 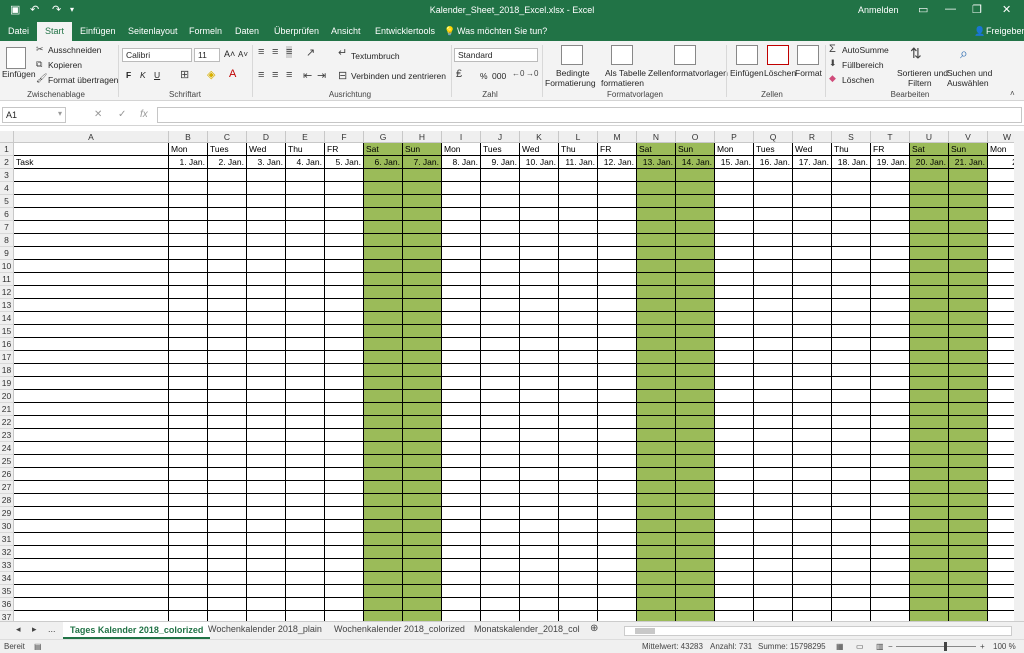 What do you see at coordinates (405, 31) in the screenshot?
I see `tab-entwicklertools: Entwicklertools` at bounding box center [405, 31].